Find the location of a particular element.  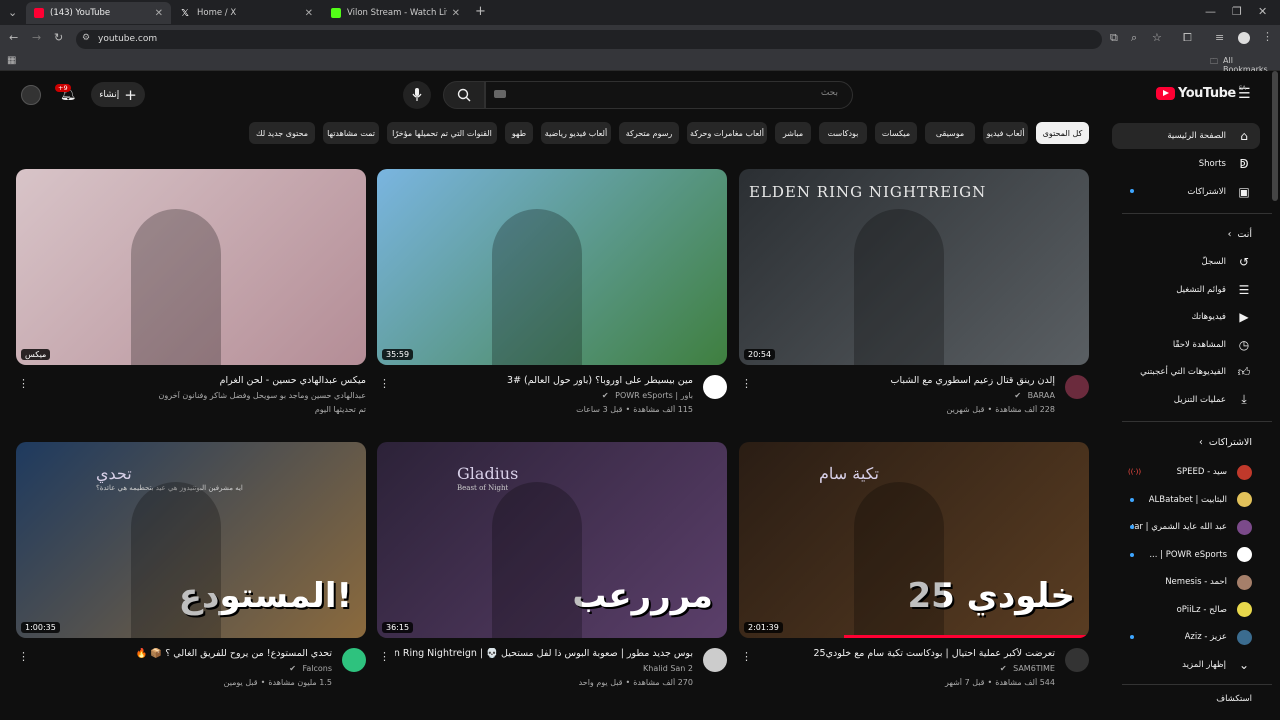

show-more-button: إظهار المزيد ⌄ is located at coordinates (1186, 665).